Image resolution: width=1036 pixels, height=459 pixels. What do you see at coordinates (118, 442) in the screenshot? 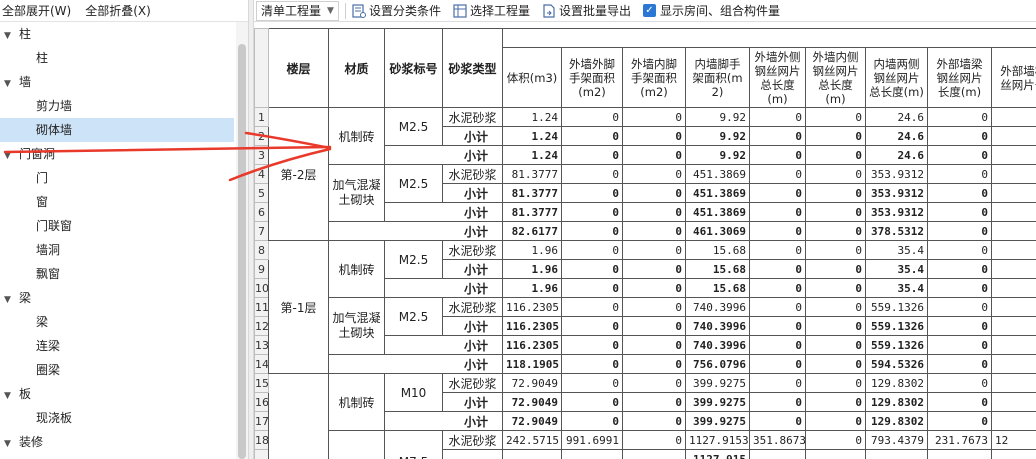
I see `tree-node-decoration: ▼ 装修` at bounding box center [118, 442].